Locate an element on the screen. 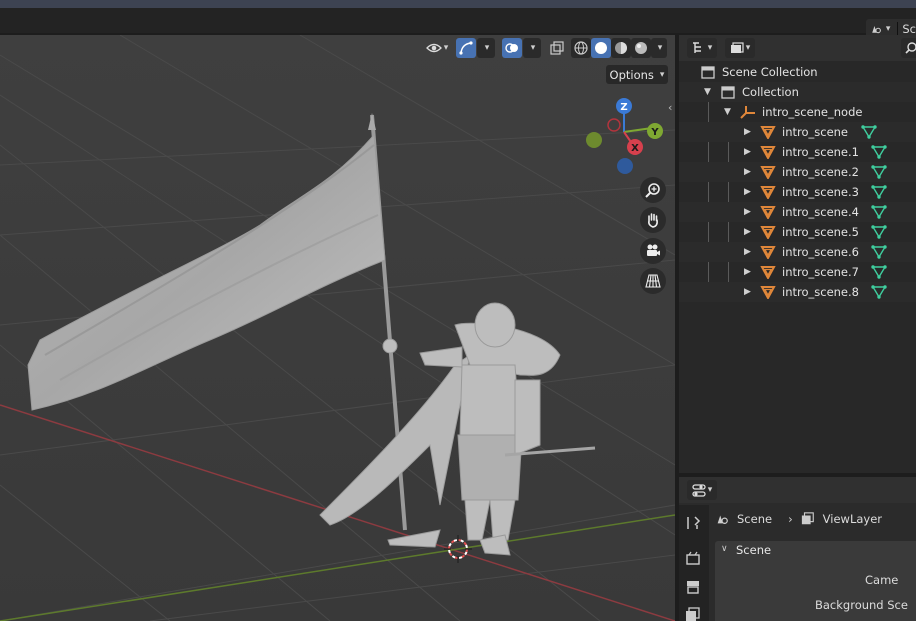 Image resolution: width=916 pixels, height=621 pixels. render-icon is located at coordinates (693, 558).